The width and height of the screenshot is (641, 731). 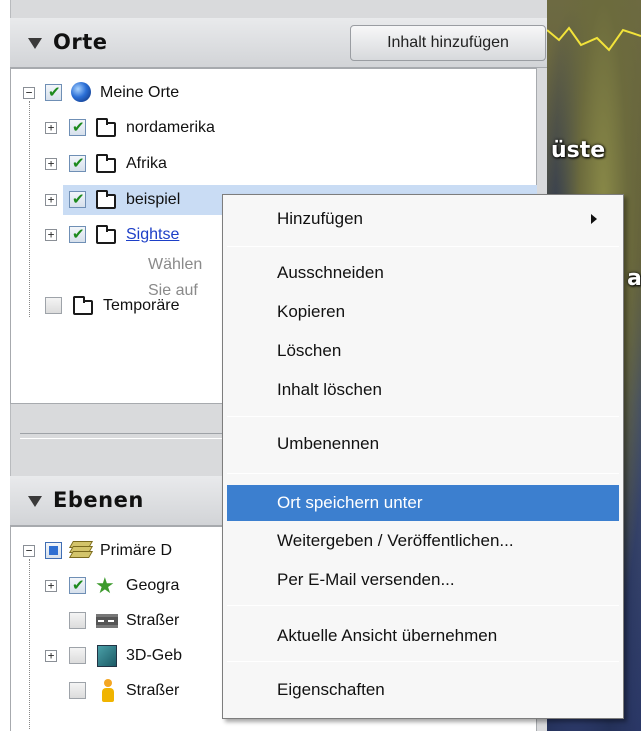 What do you see at coordinates (320, 218) in the screenshot?
I see `menu-item-label: Hinzufügen` at bounding box center [320, 218].